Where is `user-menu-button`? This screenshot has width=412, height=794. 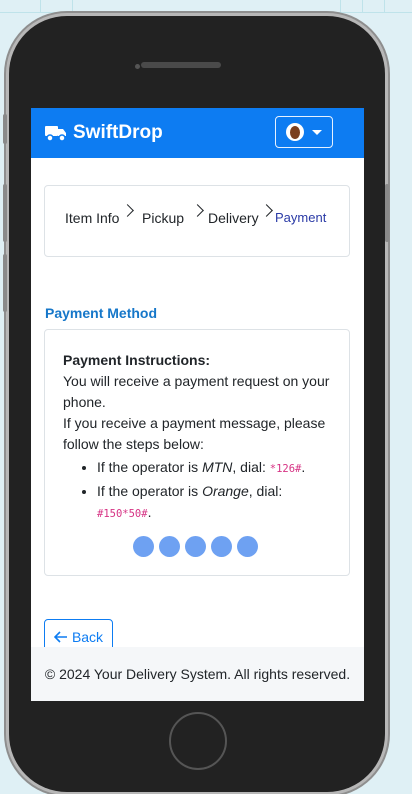 user-menu-button is located at coordinates (304, 132).